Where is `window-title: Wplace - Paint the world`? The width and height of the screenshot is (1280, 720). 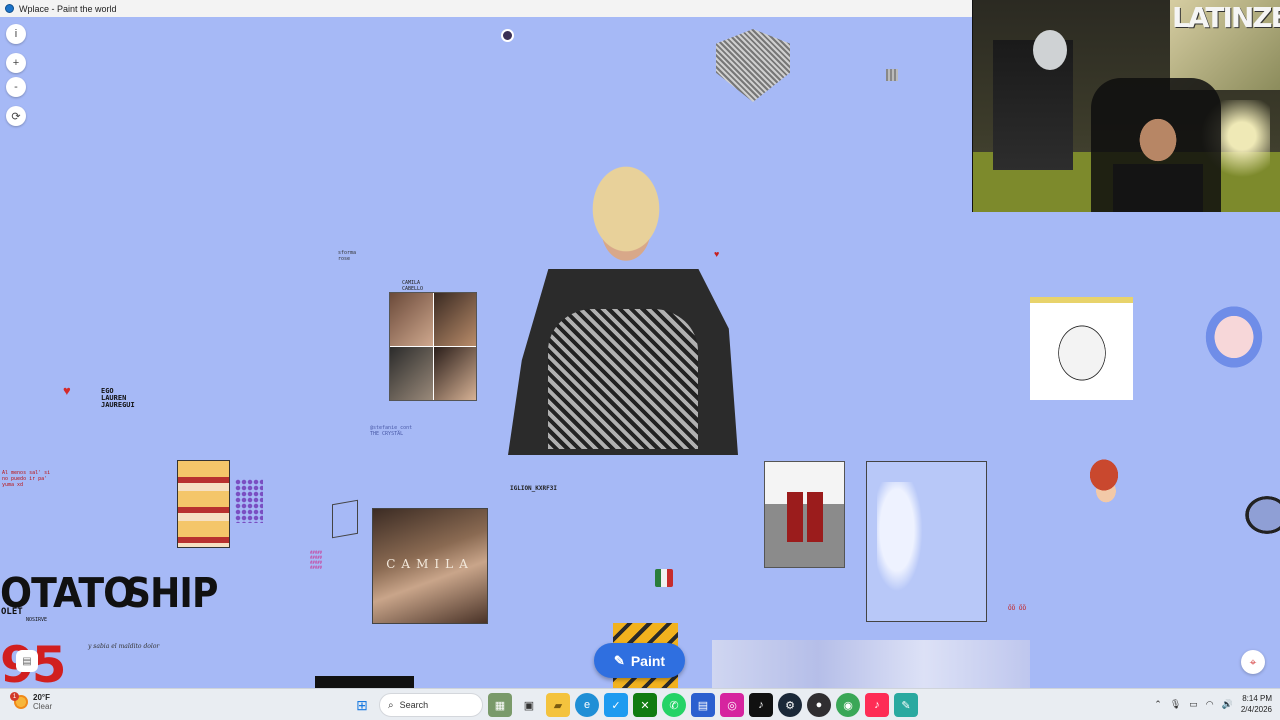 window-title: Wplace - Paint the world is located at coordinates (68, 8).